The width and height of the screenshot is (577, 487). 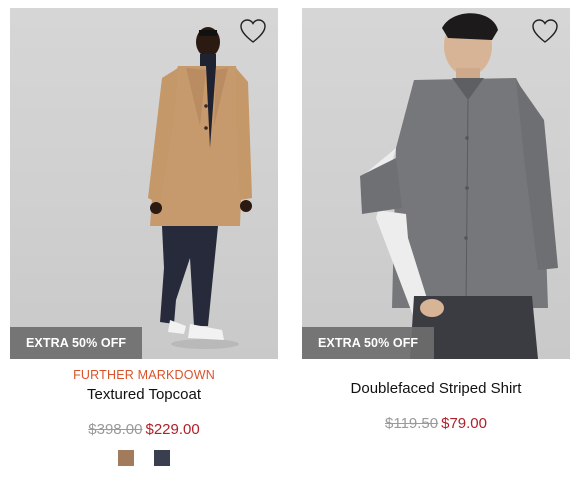 What do you see at coordinates (115, 429) in the screenshot?
I see `original-price: $398.00` at bounding box center [115, 429].